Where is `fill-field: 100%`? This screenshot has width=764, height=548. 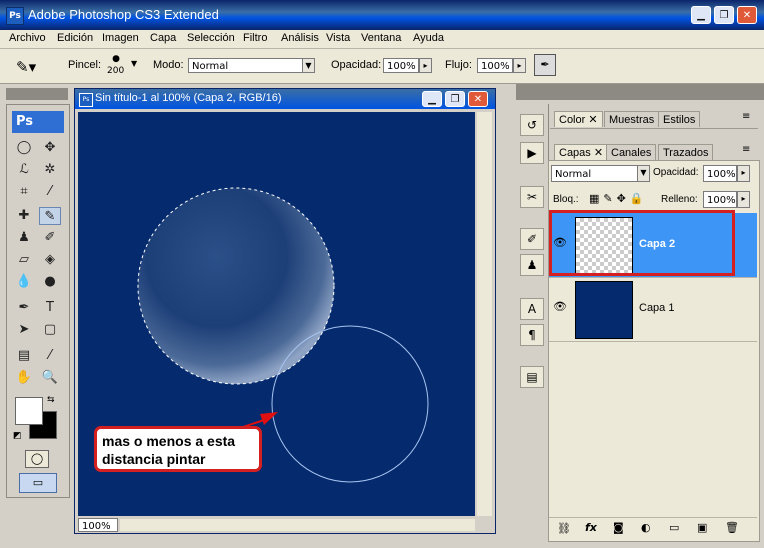 fill-field: 100% is located at coordinates (720, 199).